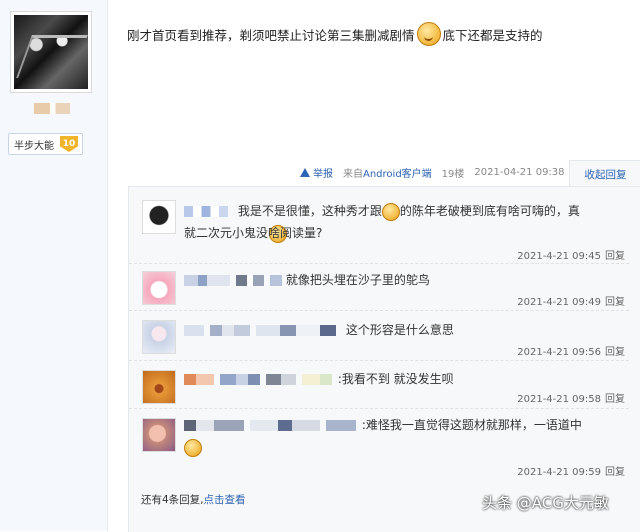 This screenshot has height=532, width=640. I want to click on reply-text: 就像把头埋在沙子里的鸵鸟, so click(357, 280).